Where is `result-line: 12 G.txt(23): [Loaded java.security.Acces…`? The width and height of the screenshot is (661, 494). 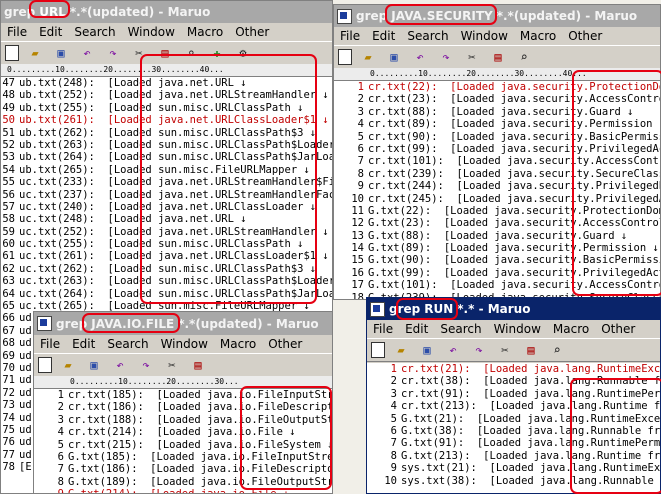 result-line: 12 G.txt(23): [Loaded java.security.Acces… is located at coordinates (497, 223).